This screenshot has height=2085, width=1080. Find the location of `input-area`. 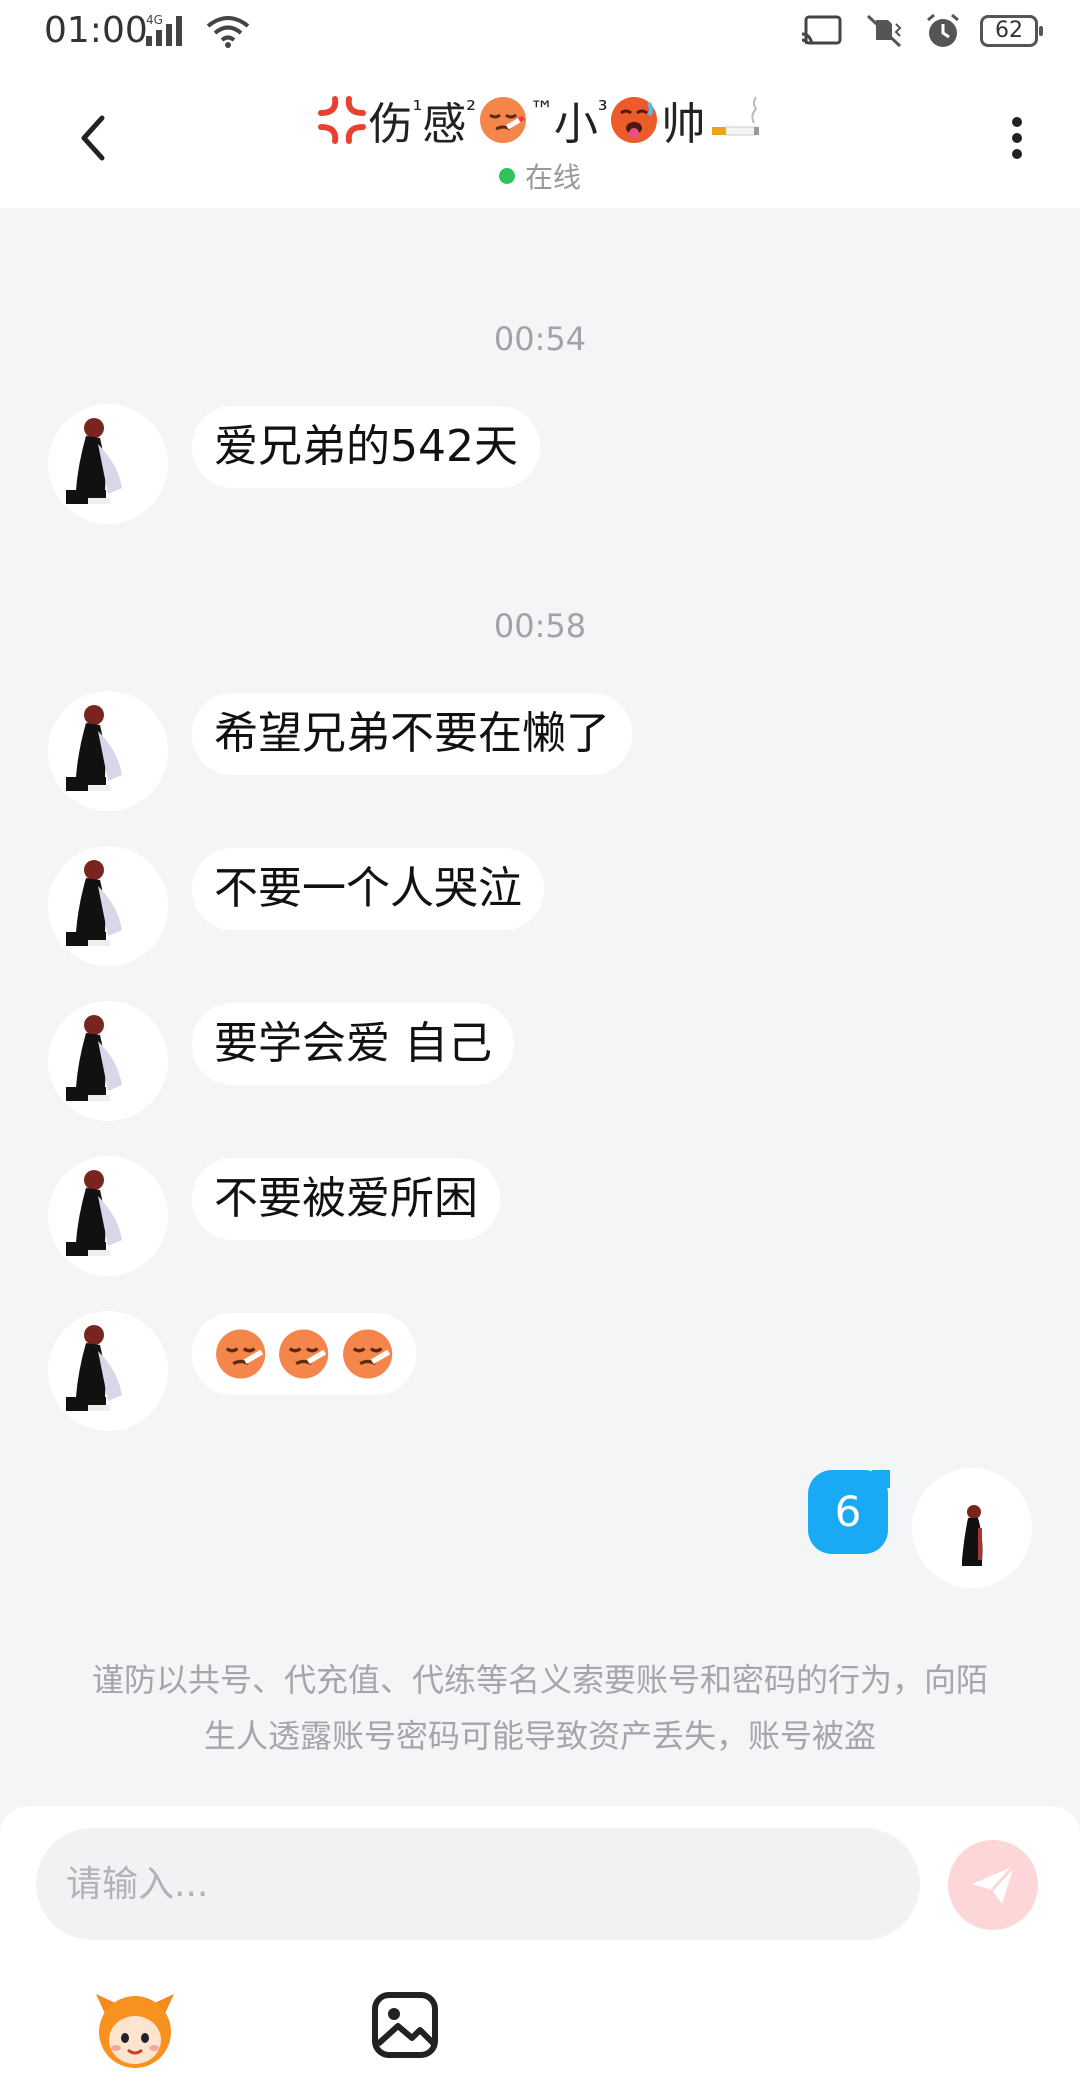

input-area is located at coordinates (540, 1945).